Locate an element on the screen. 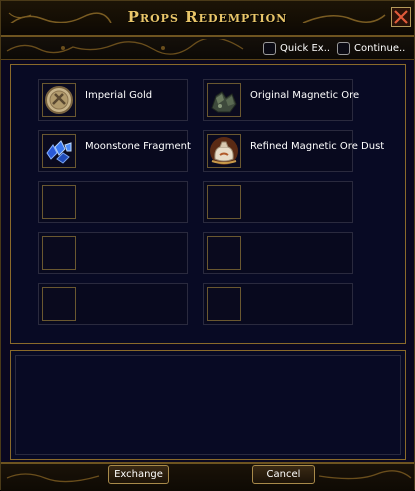 The width and height of the screenshot is (415, 491). options-bar: Quick Ex.. Continue.. is located at coordinates (207, 48).